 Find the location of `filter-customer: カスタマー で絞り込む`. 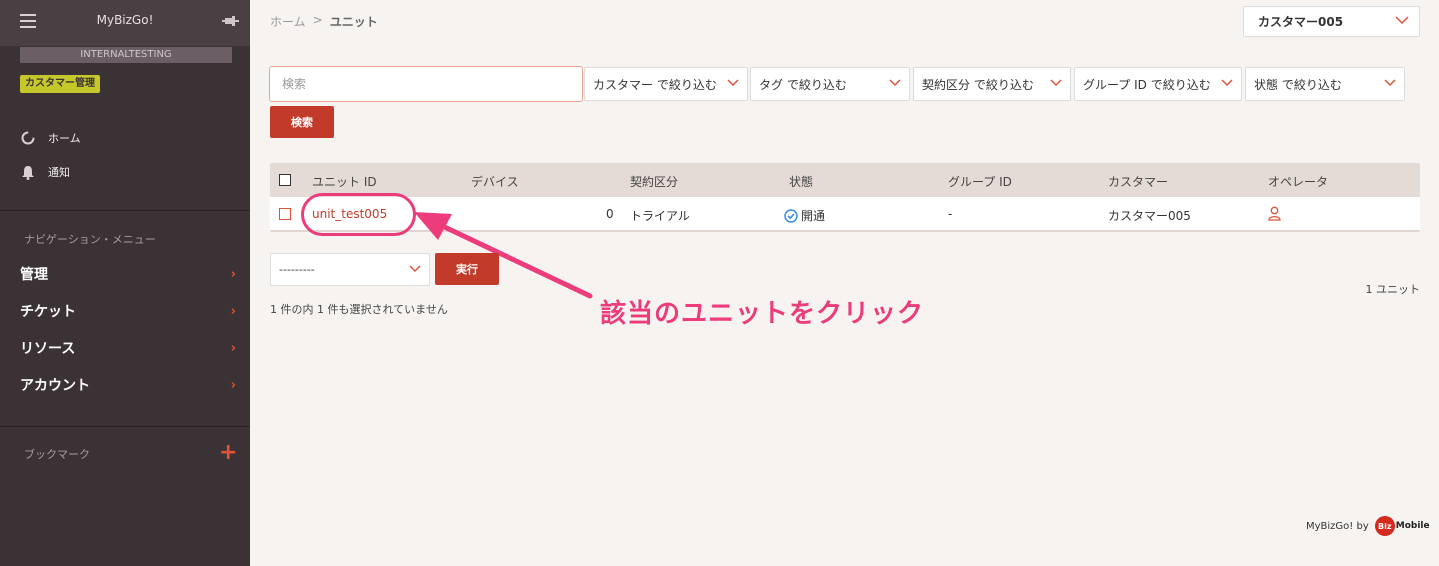

filter-customer: カスタマー で絞り込む is located at coordinates (666, 84).